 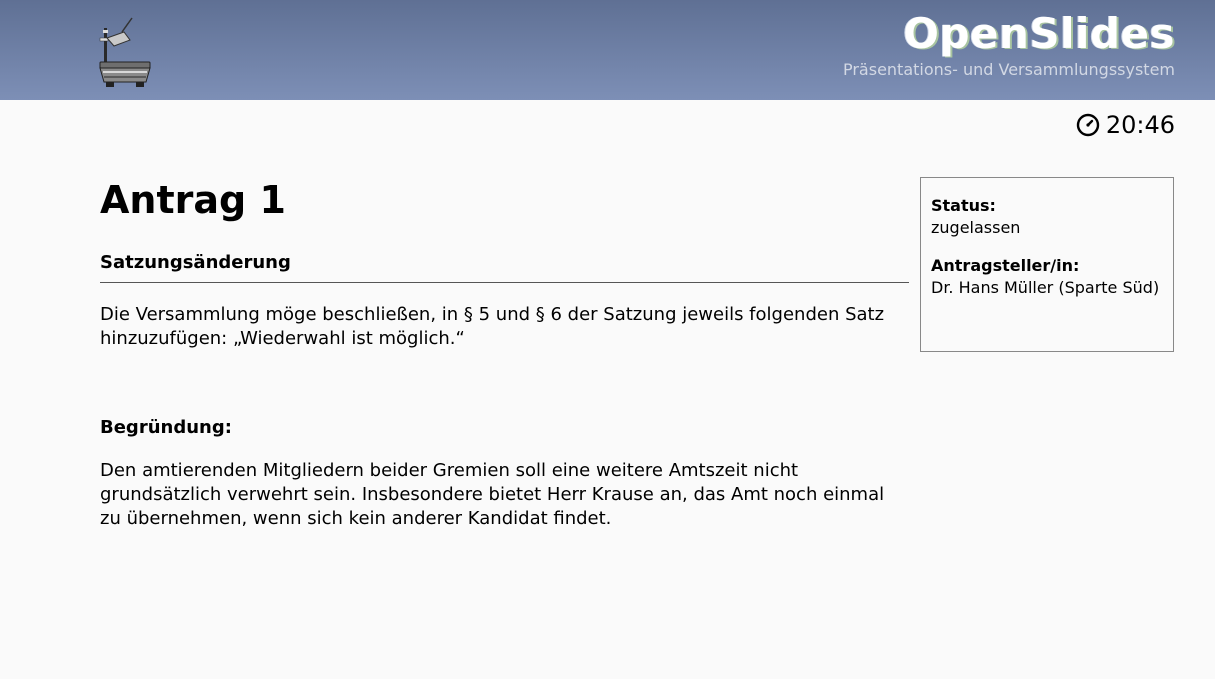 What do you see at coordinates (504, 267) in the screenshot?
I see `motion-subtitle: Satzungsänderung` at bounding box center [504, 267].